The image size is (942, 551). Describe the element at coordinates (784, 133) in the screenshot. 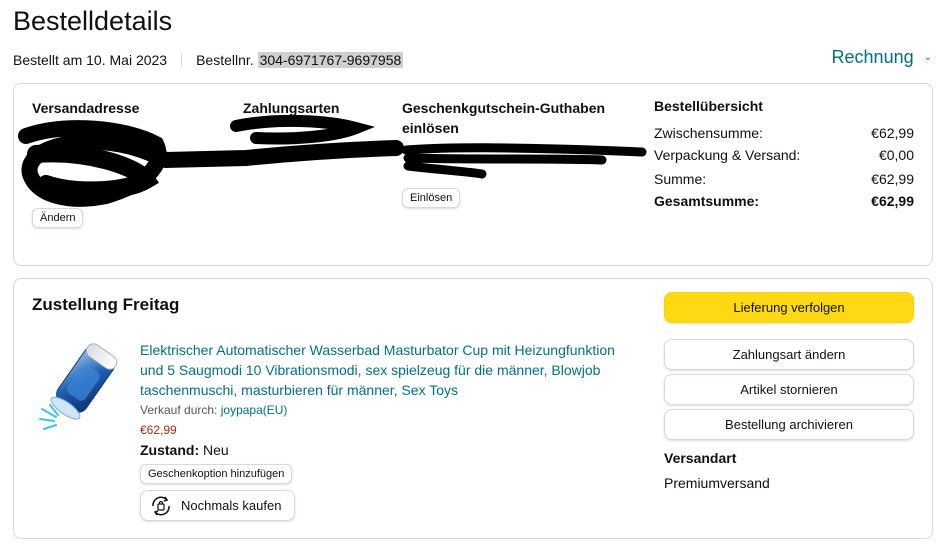

I see `summary-row-subtotal: Zwischensumme: €62,99` at that location.